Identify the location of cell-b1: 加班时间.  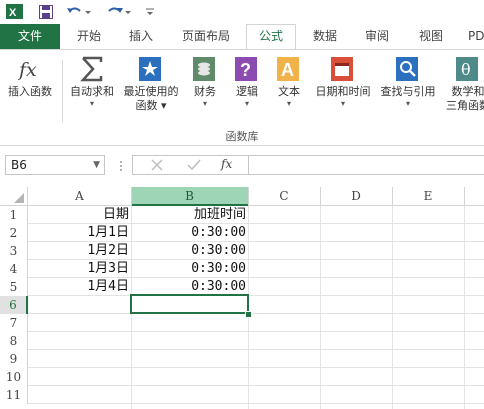
(189, 215).